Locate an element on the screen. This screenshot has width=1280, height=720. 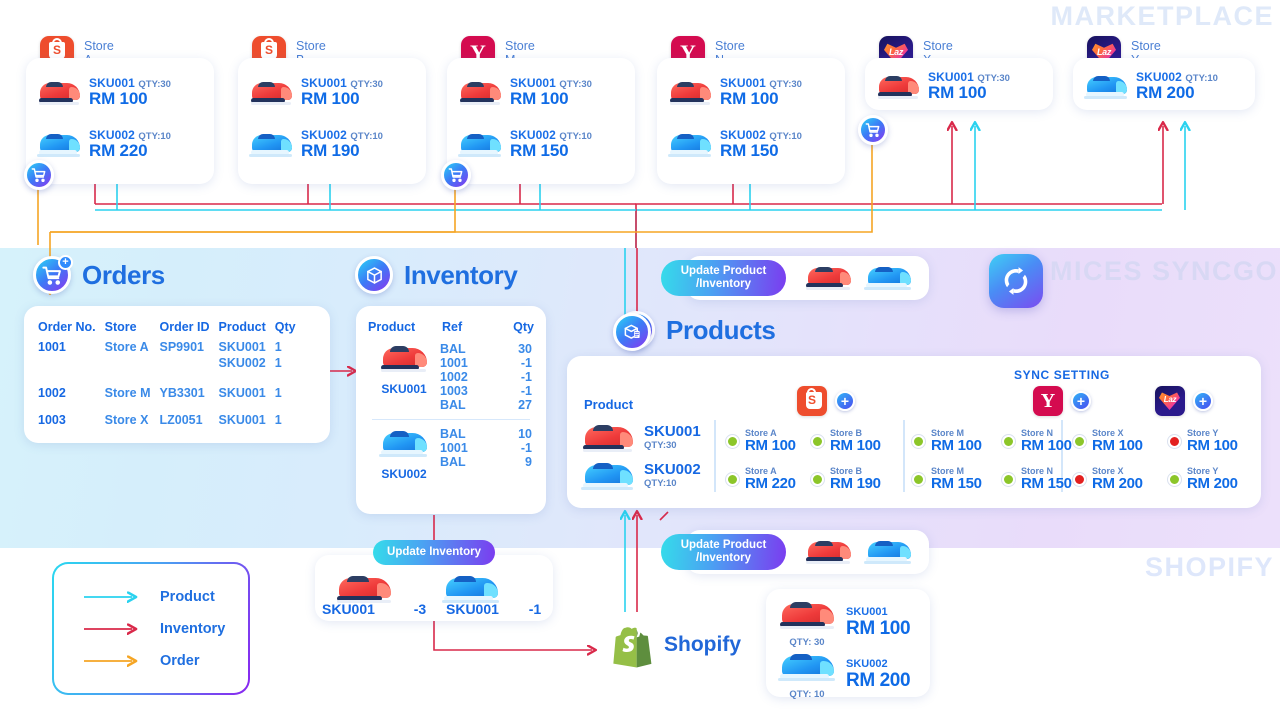
product-row-sku001: SKU001 QTY:30 is located at coordinates (640, 437).